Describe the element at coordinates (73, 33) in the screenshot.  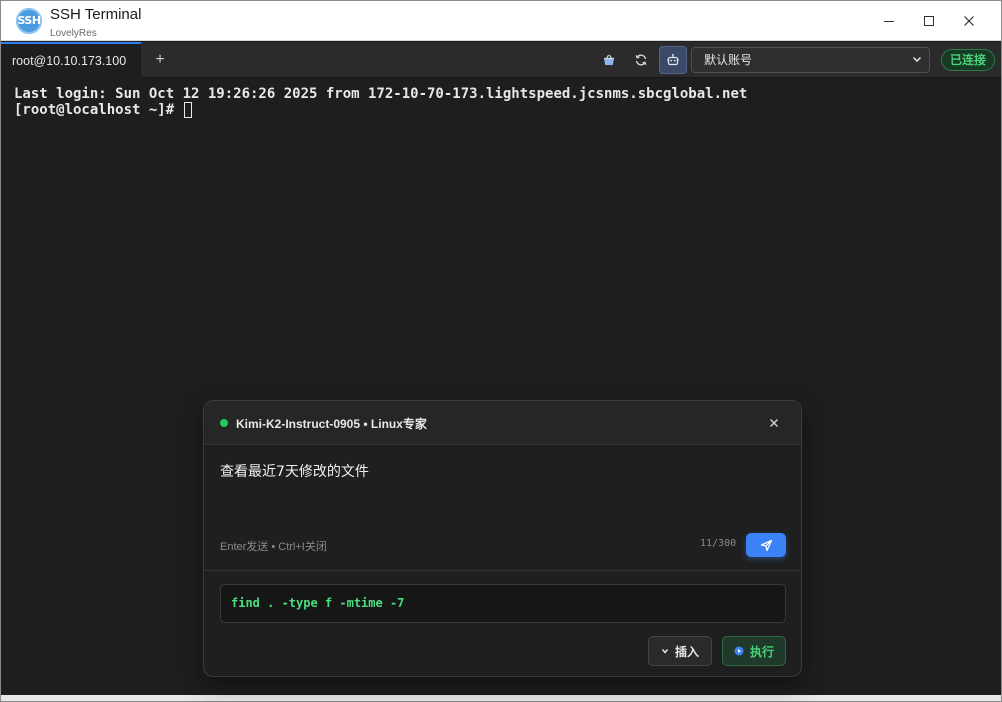
I see `window-subtitle: LovelyRes` at that location.